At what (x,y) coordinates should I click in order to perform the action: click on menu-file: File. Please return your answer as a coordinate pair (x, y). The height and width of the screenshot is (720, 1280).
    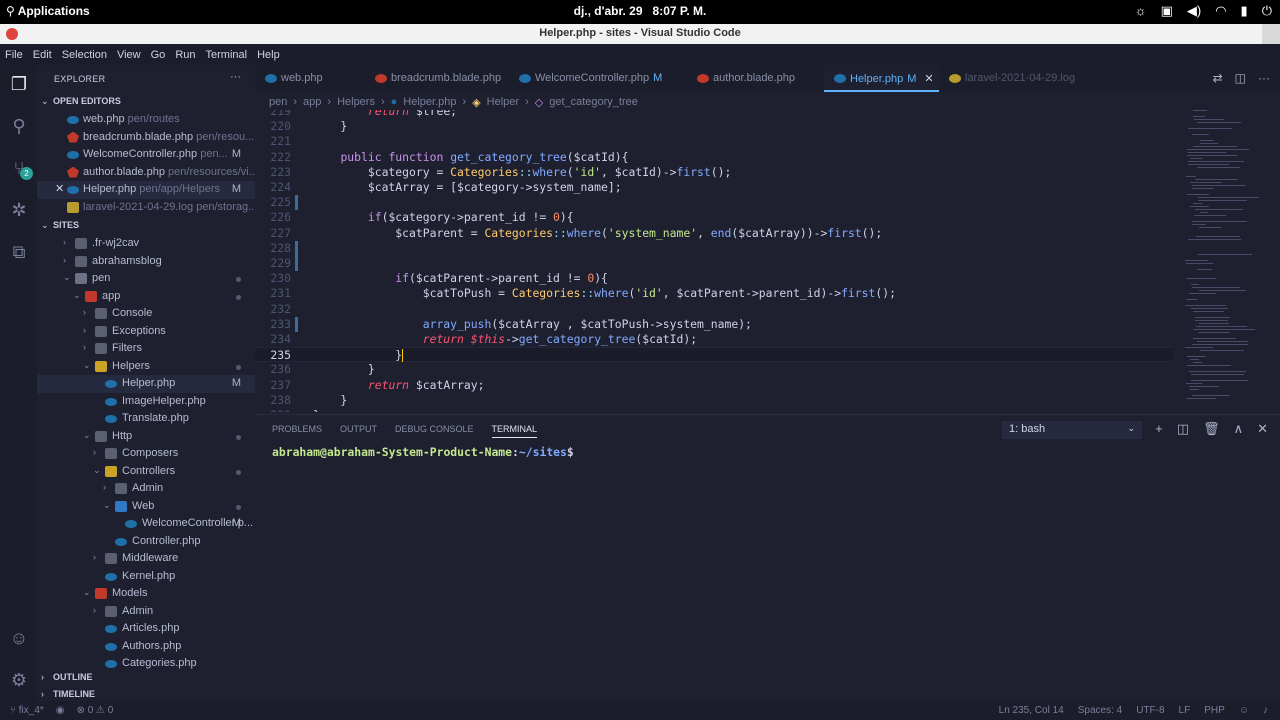
    Looking at the image, I should click on (14, 55).